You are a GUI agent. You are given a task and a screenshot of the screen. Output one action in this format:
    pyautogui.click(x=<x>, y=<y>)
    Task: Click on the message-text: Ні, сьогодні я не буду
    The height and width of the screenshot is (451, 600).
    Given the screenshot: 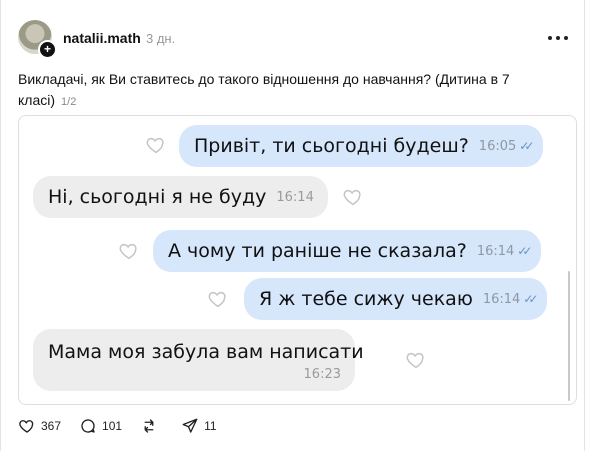 What is the action you would take?
    pyautogui.click(x=157, y=197)
    